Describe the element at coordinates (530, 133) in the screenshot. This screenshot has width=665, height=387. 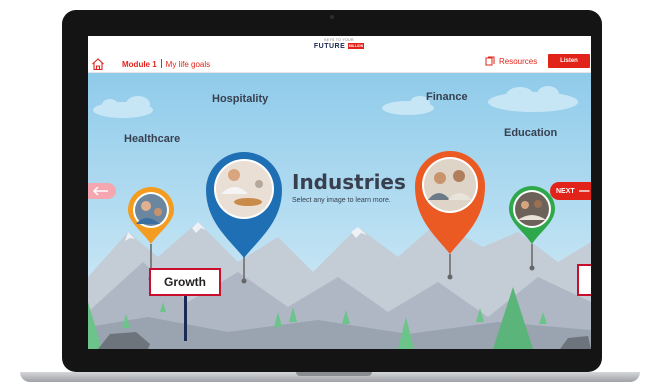
I see `pin-label-education: Education` at that location.